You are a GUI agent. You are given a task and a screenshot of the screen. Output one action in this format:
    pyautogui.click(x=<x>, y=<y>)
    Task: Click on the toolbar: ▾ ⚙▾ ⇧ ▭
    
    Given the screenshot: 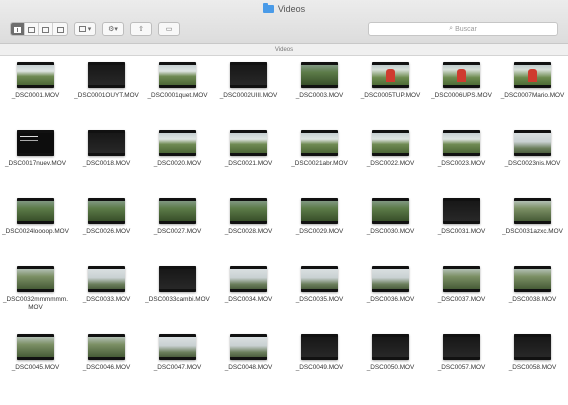 What is the action you would take?
    pyautogui.click(x=95, y=29)
    